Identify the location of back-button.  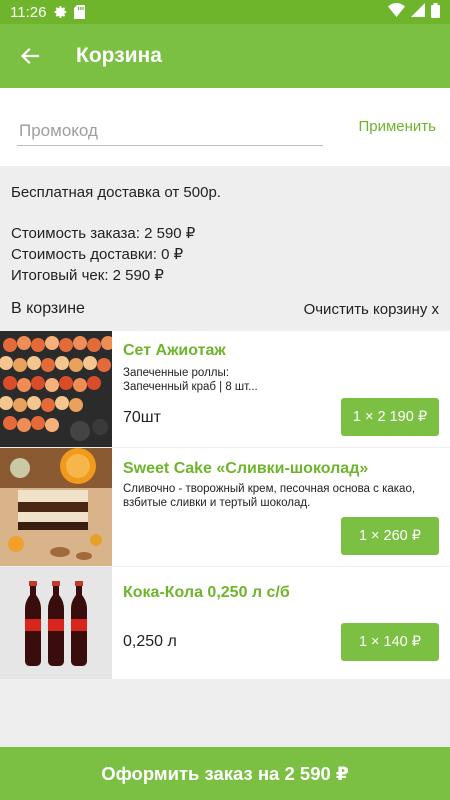
(31, 56).